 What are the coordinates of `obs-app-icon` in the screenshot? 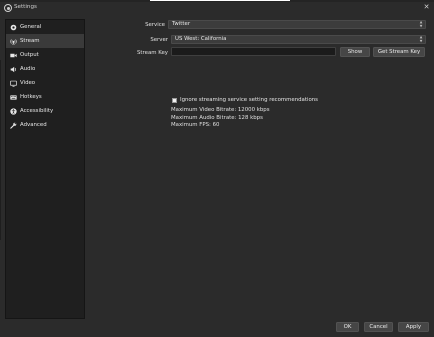 It's located at (8, 8).